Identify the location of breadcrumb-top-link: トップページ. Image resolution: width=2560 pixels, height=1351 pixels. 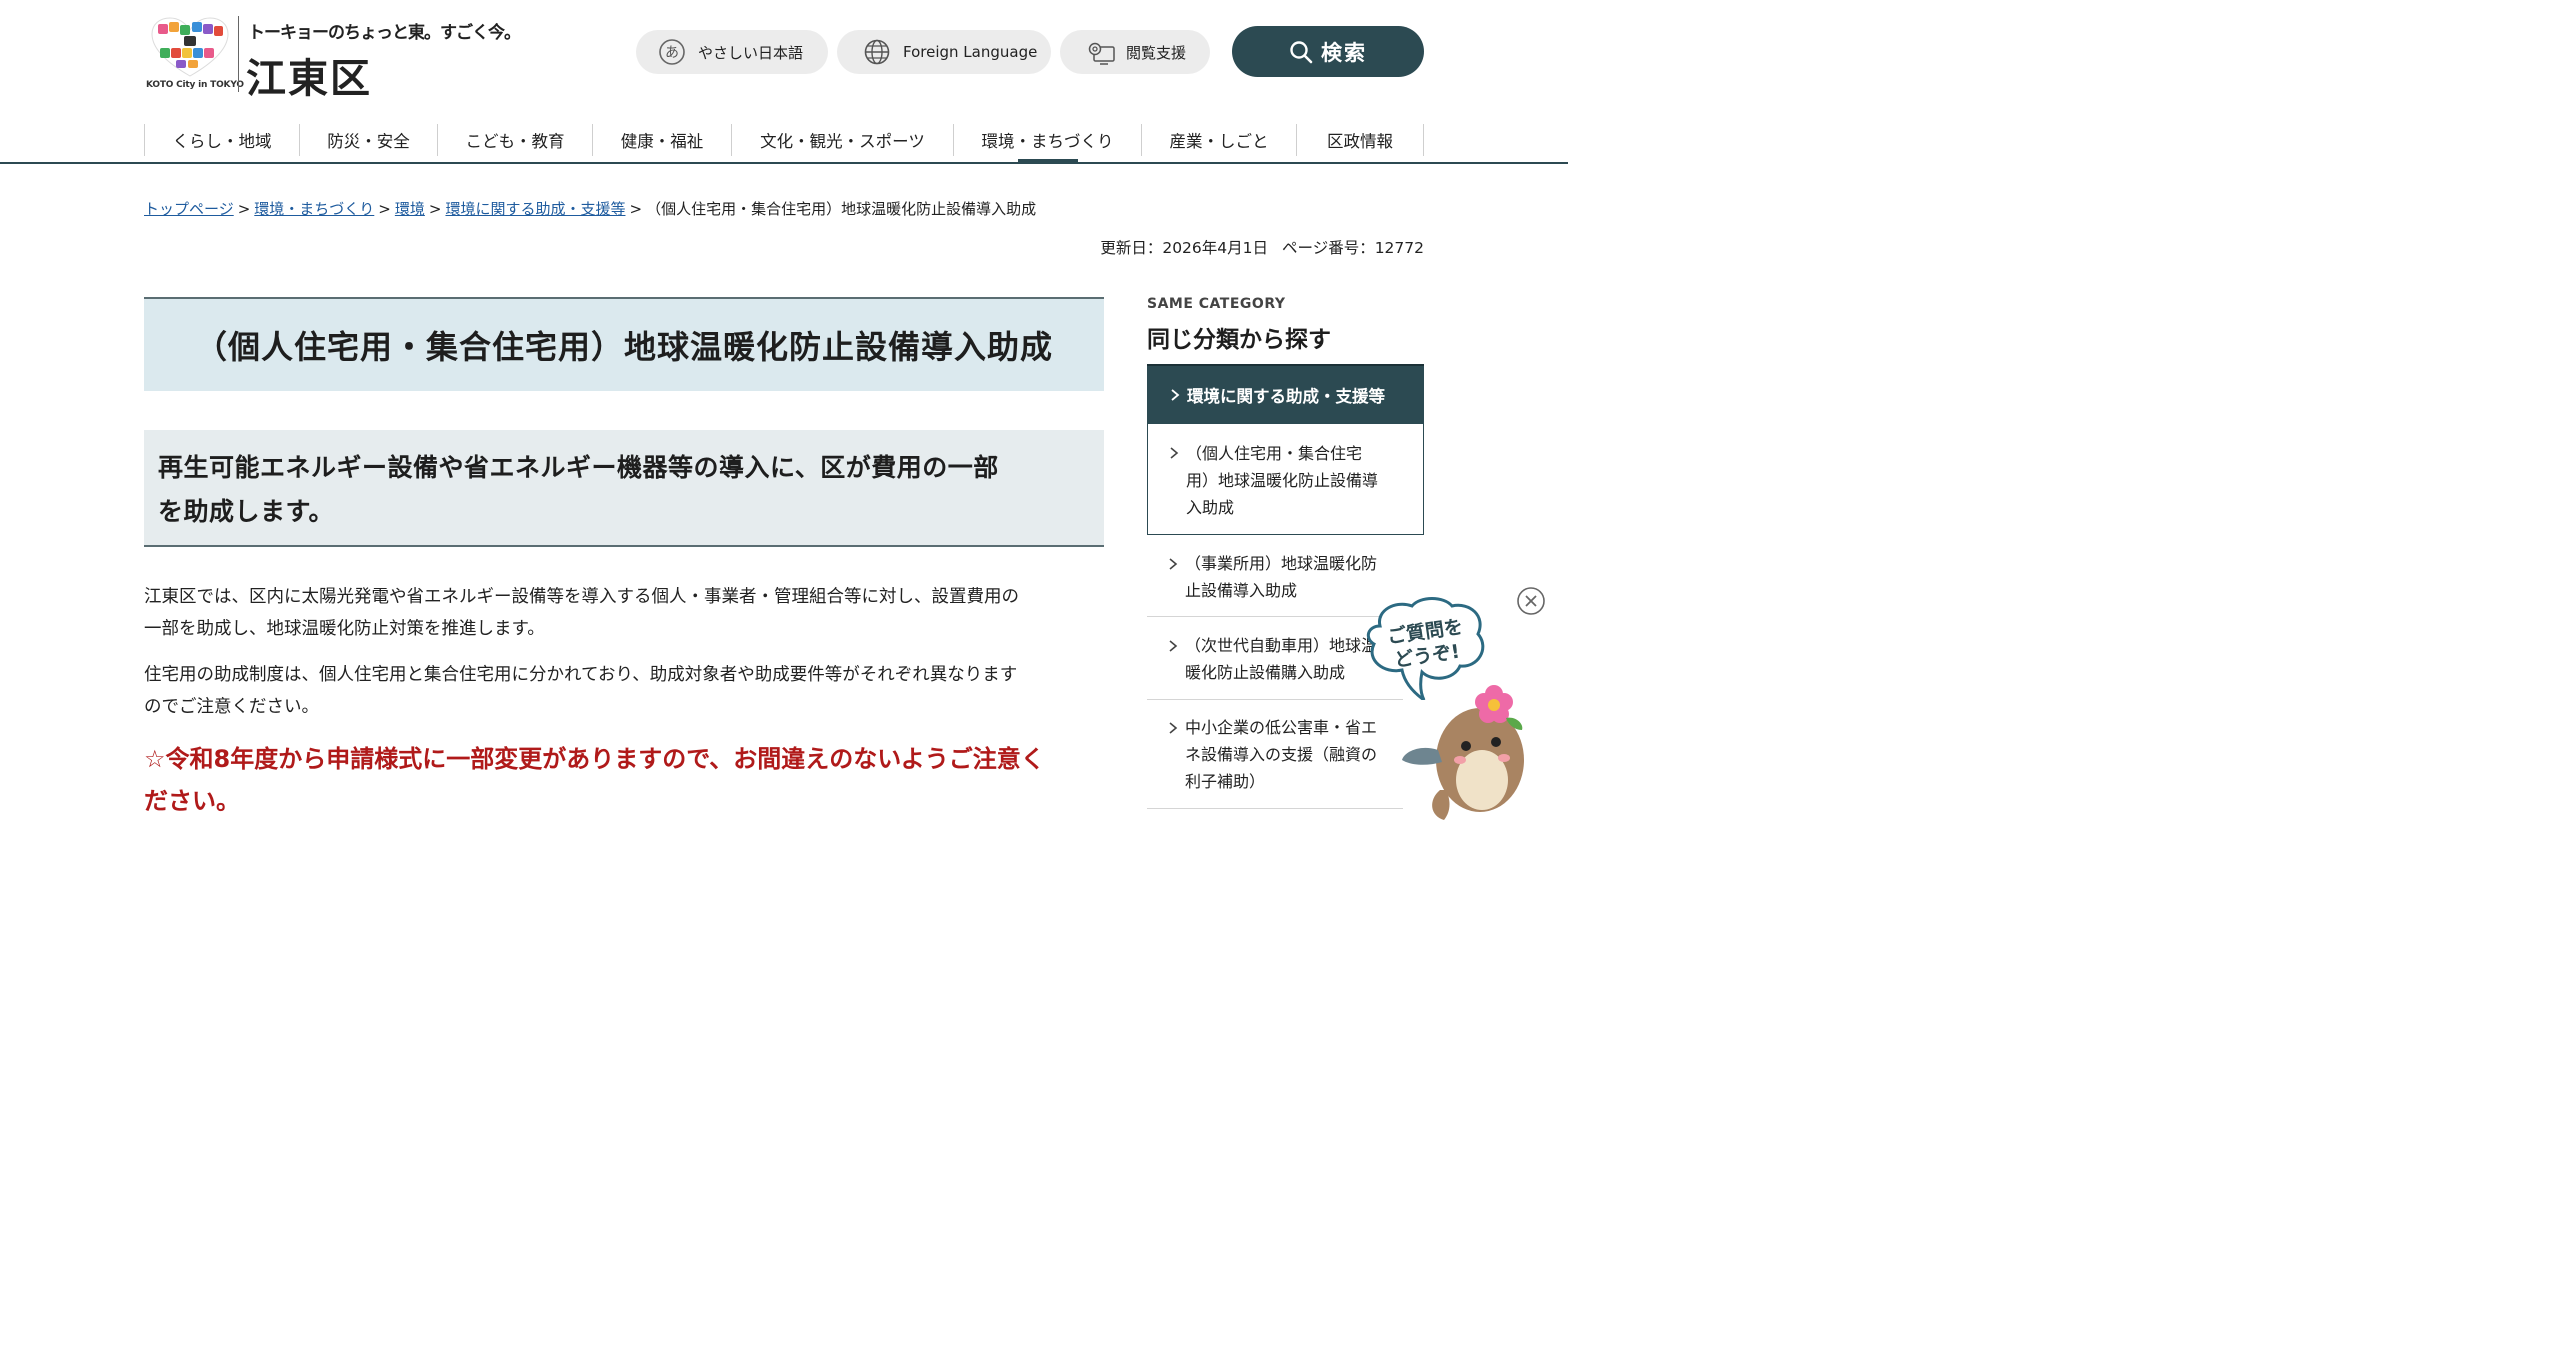
(189, 209).